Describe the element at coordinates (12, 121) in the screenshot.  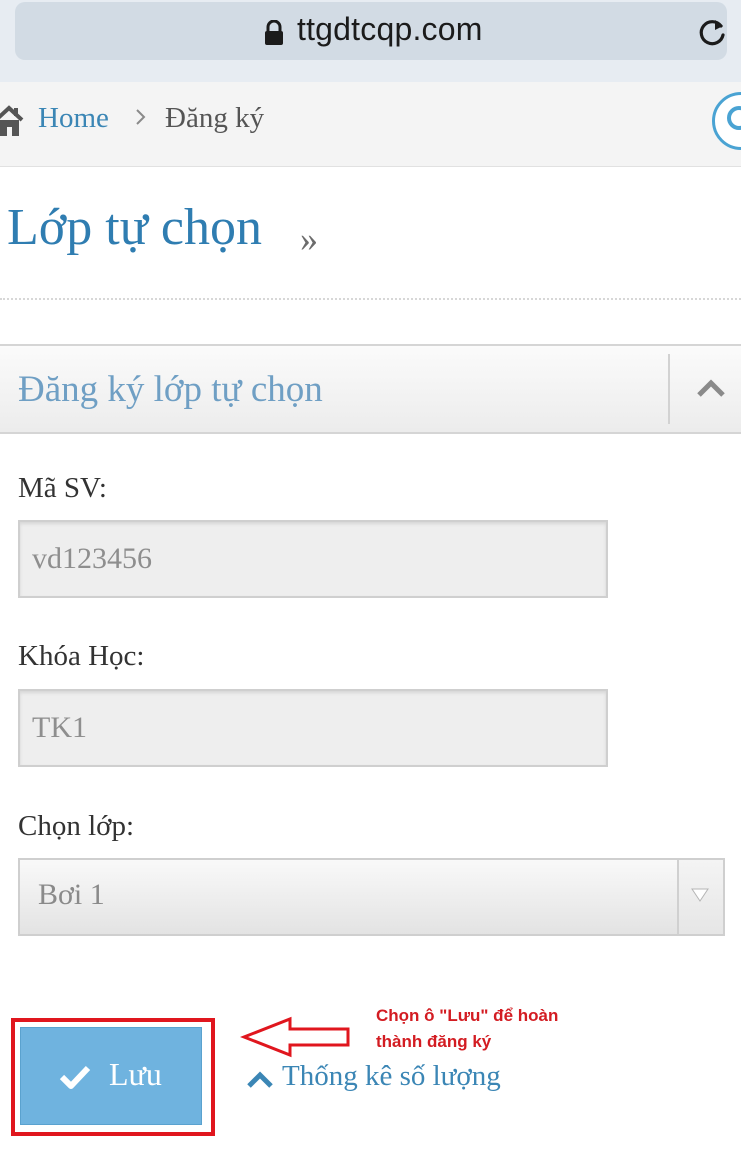
I see `home-icon` at that location.